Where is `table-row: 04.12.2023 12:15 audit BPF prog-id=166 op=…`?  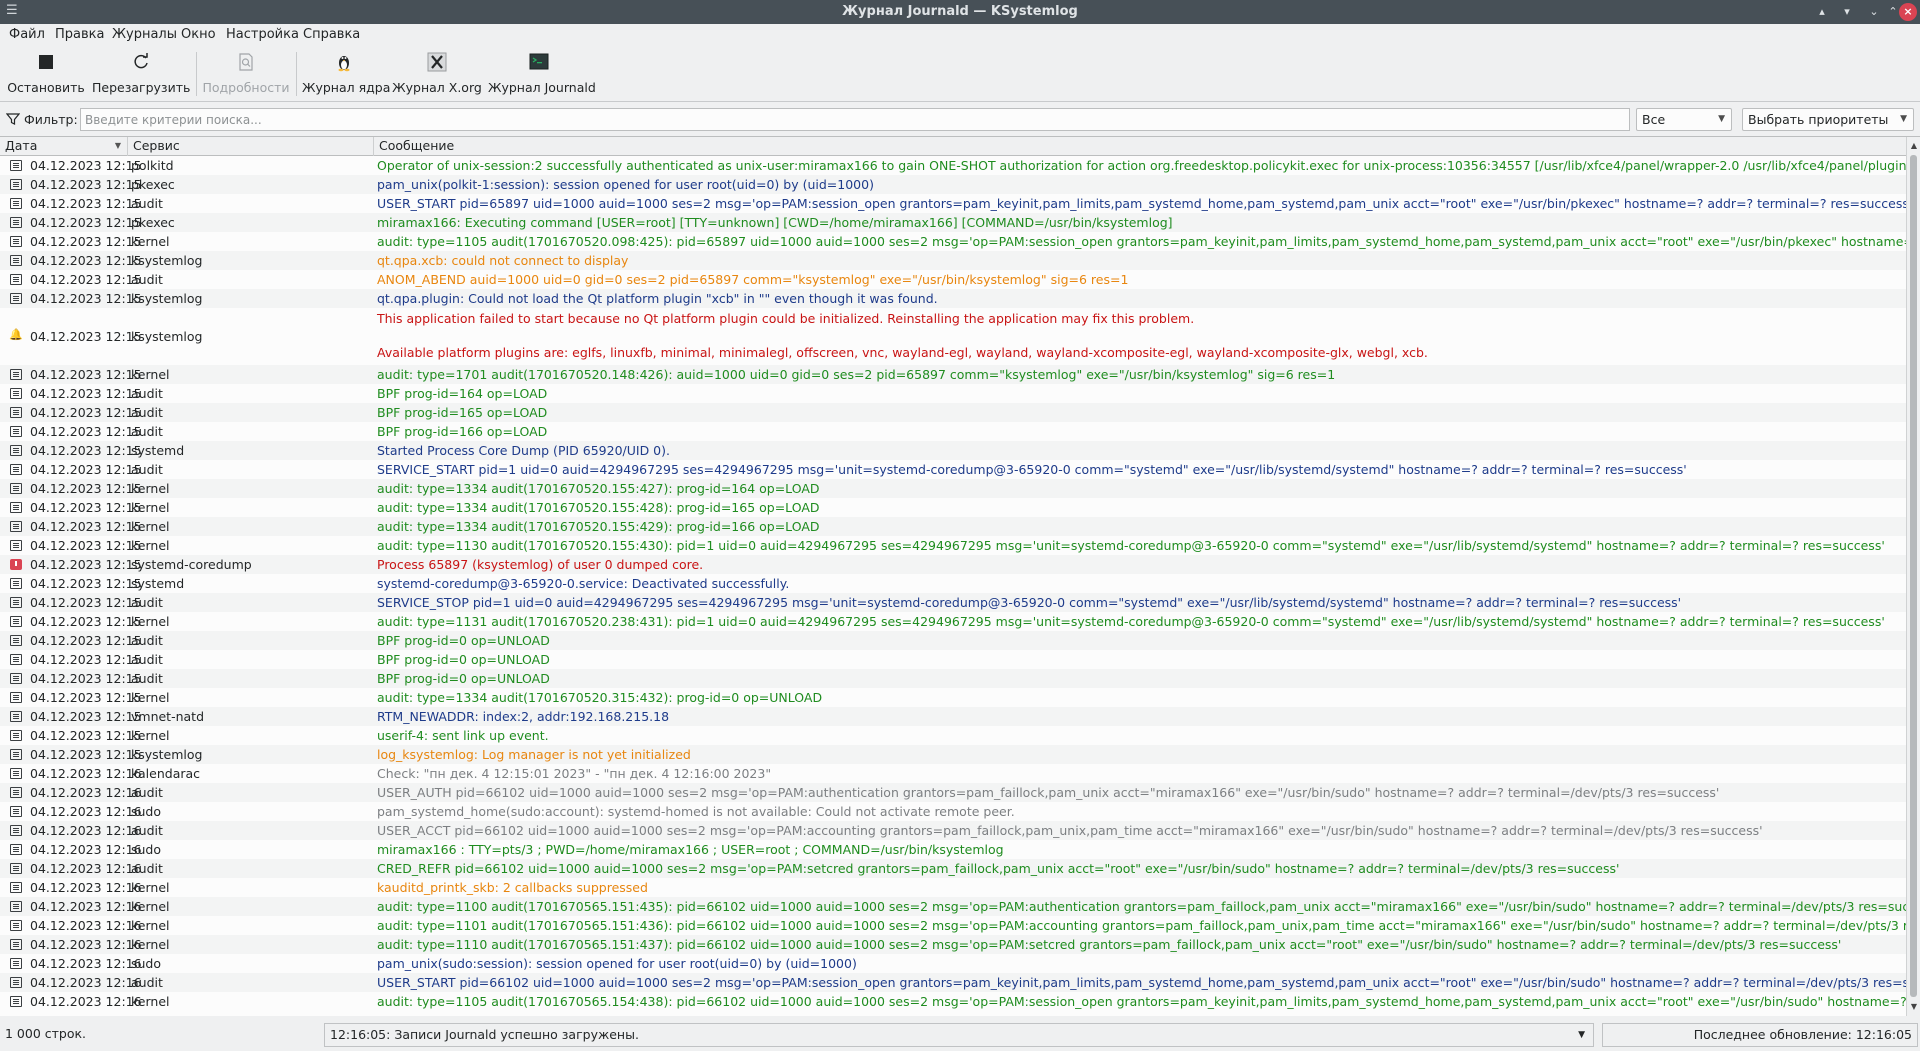 table-row: 04.12.2023 12:15 audit BPF prog-id=166 op=… is located at coordinates (953, 431).